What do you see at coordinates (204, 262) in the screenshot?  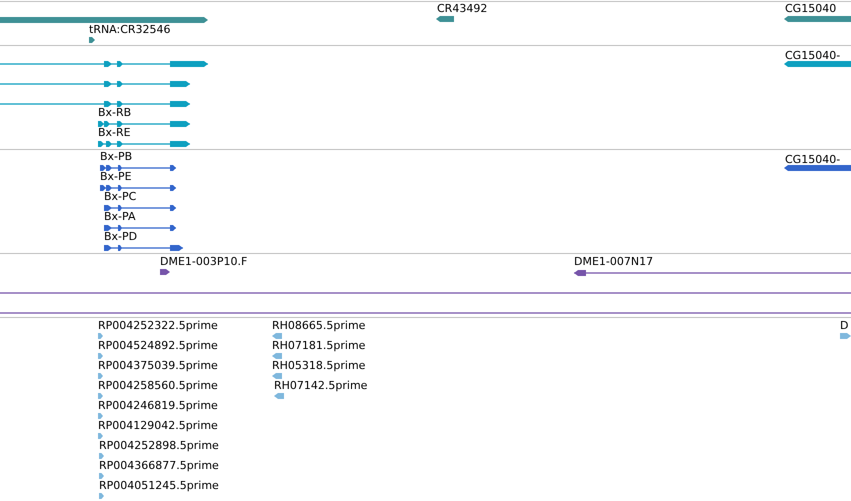 I see `feature-label: DME1-003P10.F` at bounding box center [204, 262].